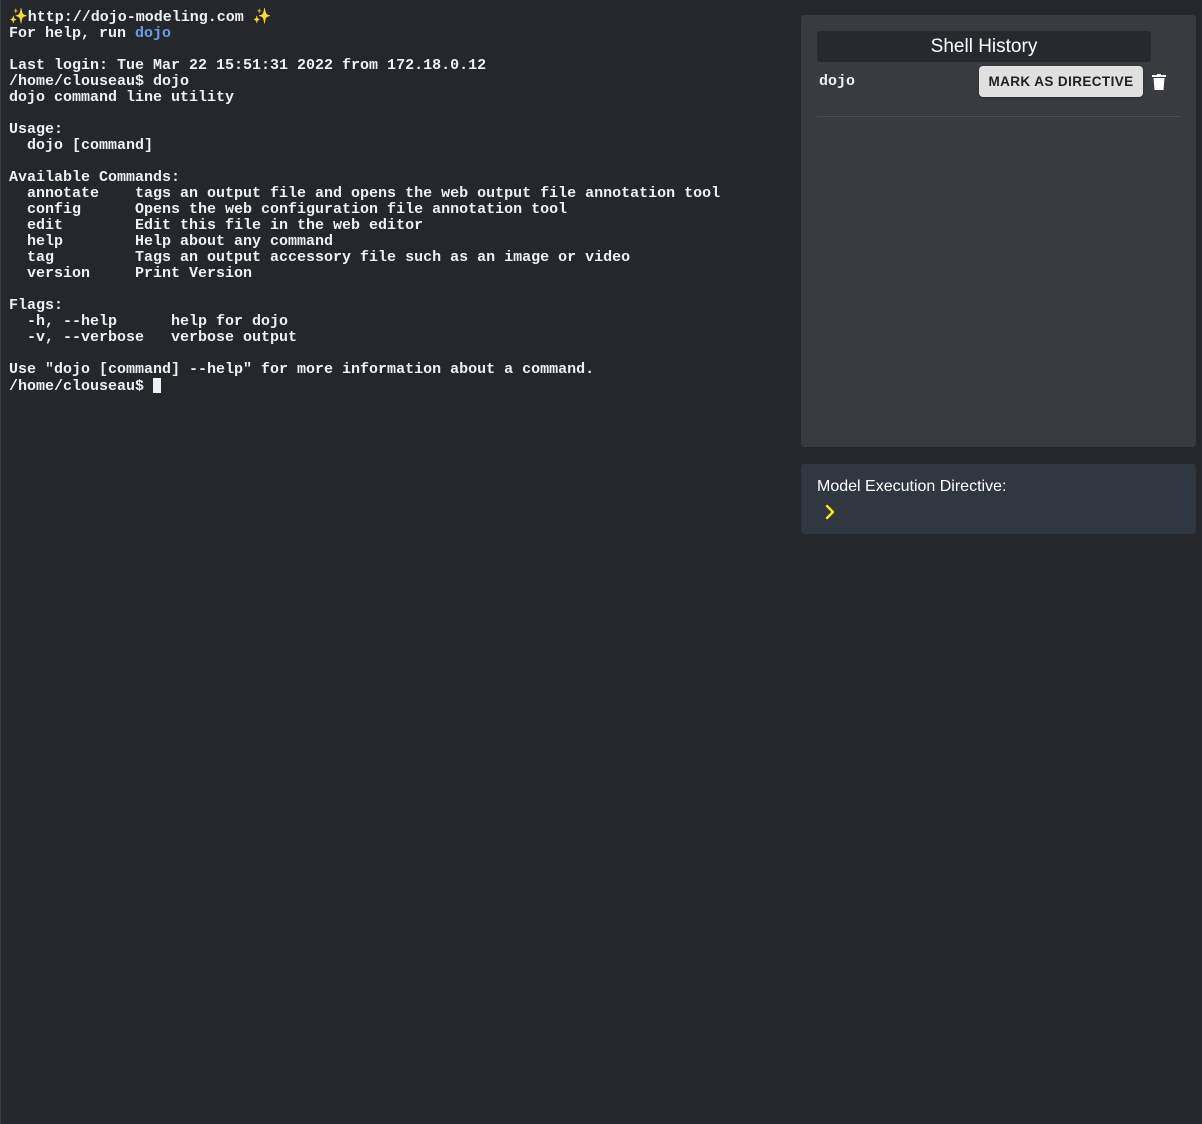 This screenshot has height=1124, width=1202. Describe the element at coordinates (399, 386) in the screenshot. I see `active-prompt-line: /home/clouseau$` at that location.